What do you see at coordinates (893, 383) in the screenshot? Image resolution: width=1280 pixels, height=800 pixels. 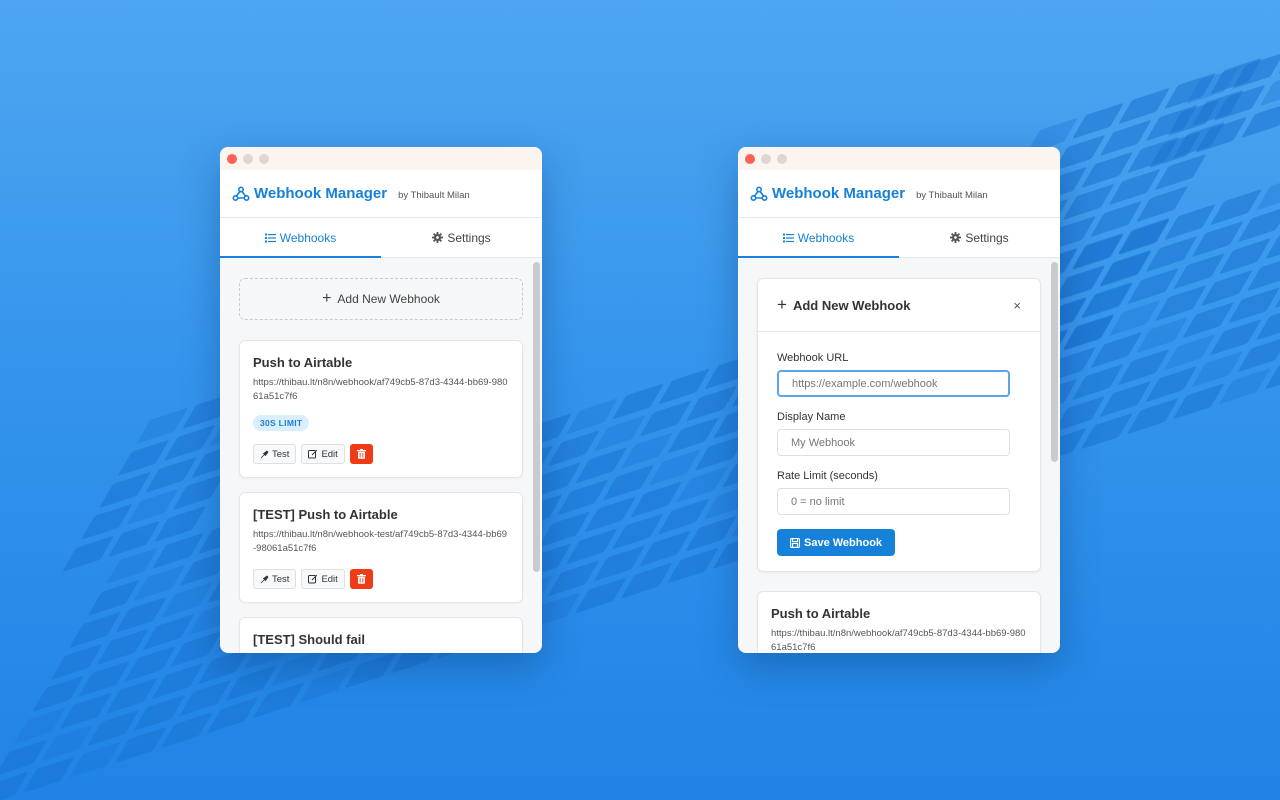 I see `webhook-url-input` at bounding box center [893, 383].